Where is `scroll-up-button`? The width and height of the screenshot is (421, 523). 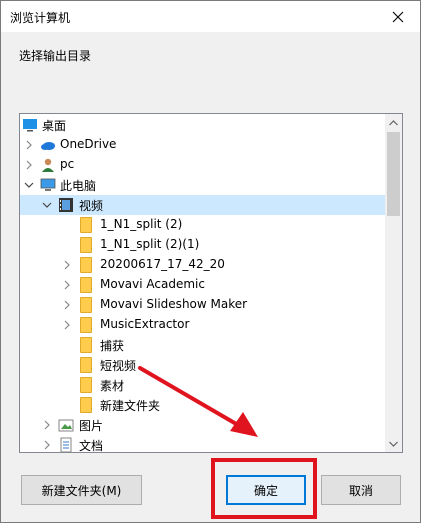
scroll-up-button is located at coordinates (393, 122).